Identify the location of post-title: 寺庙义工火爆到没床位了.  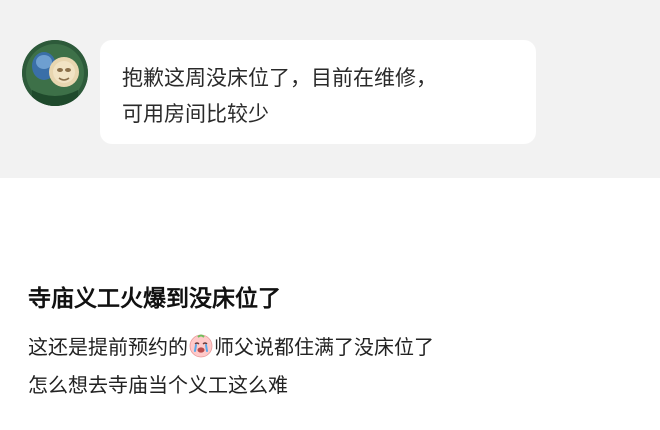
(154, 299).